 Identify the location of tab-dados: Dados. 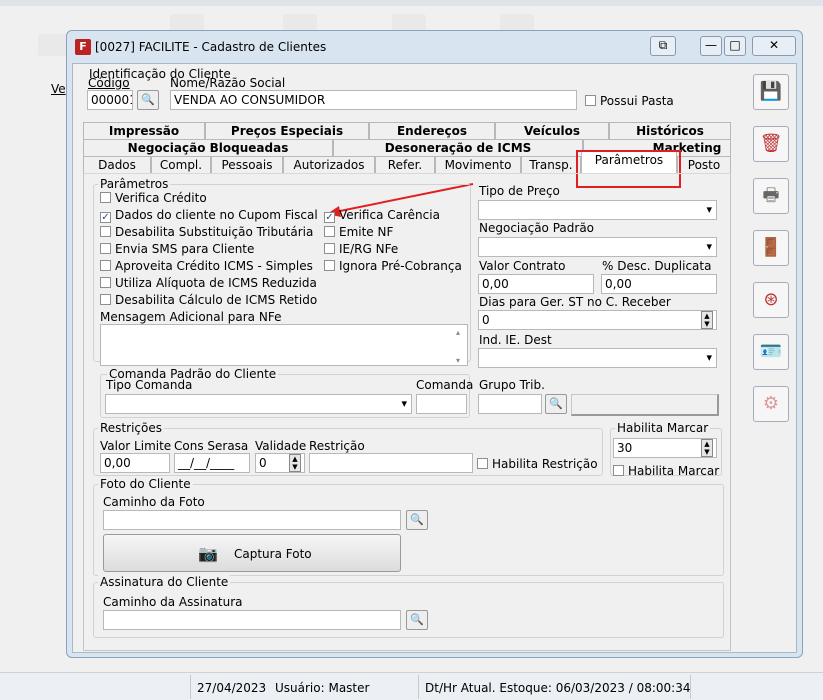
(117, 164).